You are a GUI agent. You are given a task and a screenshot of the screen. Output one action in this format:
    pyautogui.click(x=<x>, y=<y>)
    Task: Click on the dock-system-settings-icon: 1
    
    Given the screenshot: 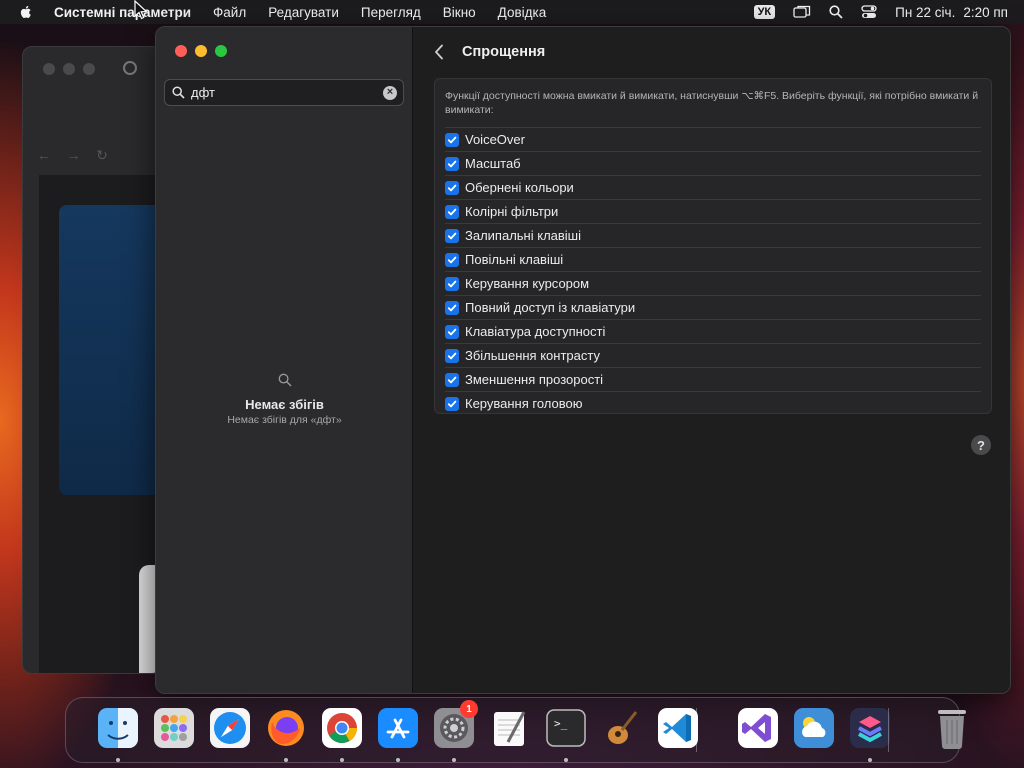 What is the action you would take?
    pyautogui.click(x=455, y=725)
    